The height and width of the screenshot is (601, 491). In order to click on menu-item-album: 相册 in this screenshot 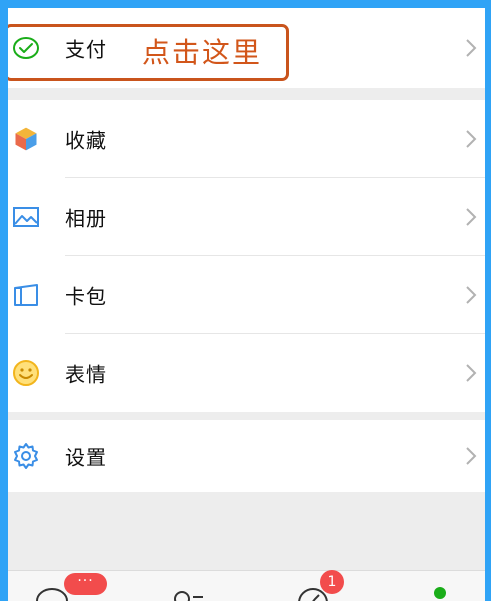, I will do `click(246, 216)`.